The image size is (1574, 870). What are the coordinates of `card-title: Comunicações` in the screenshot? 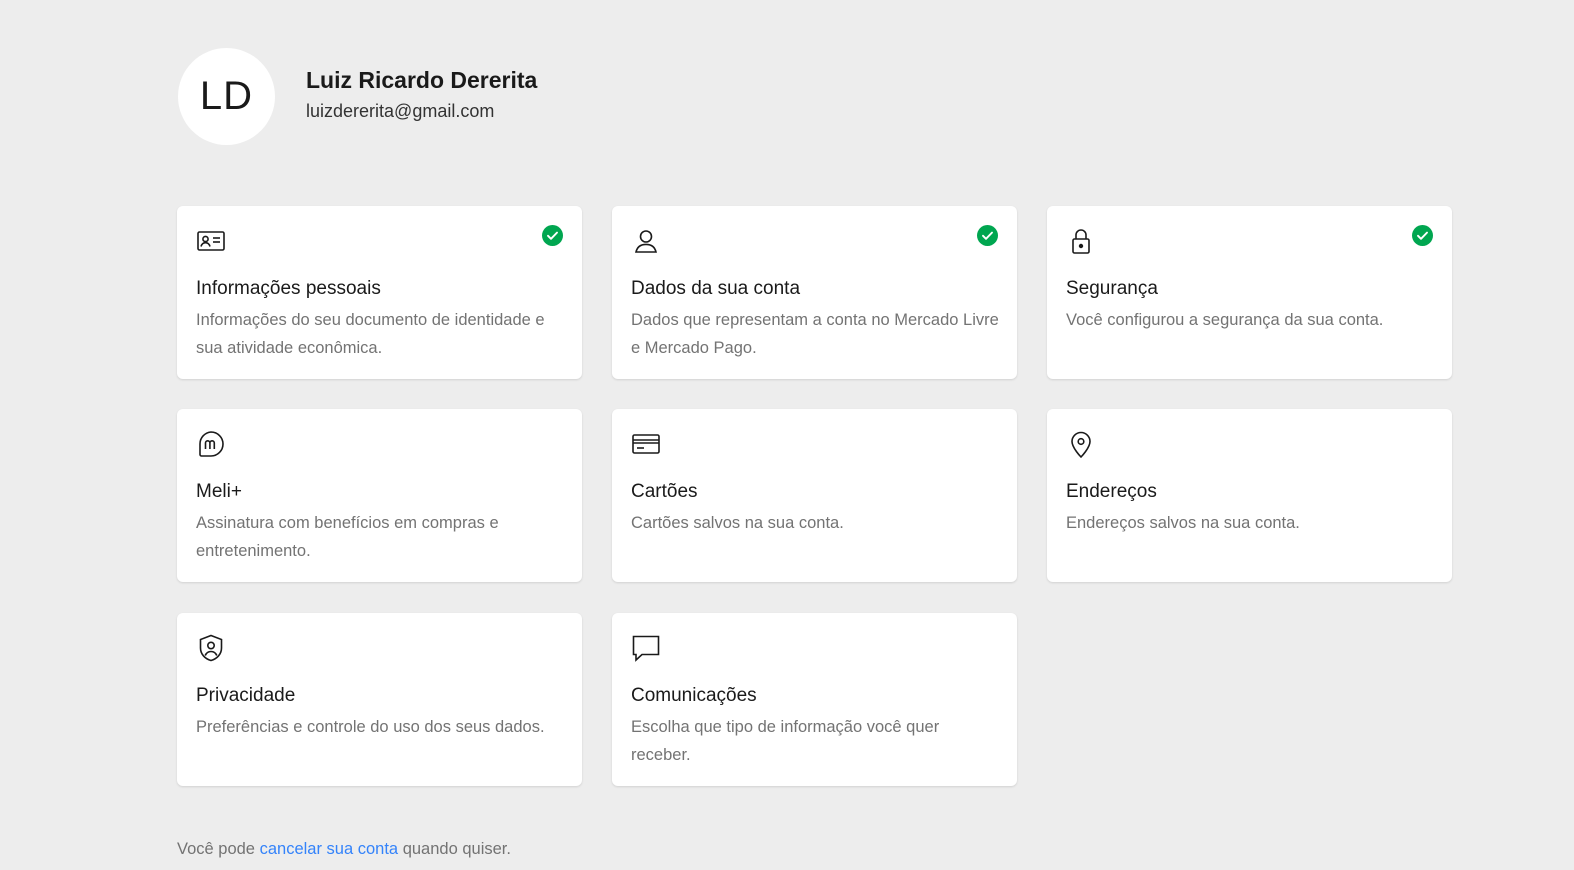 It's located at (694, 695).